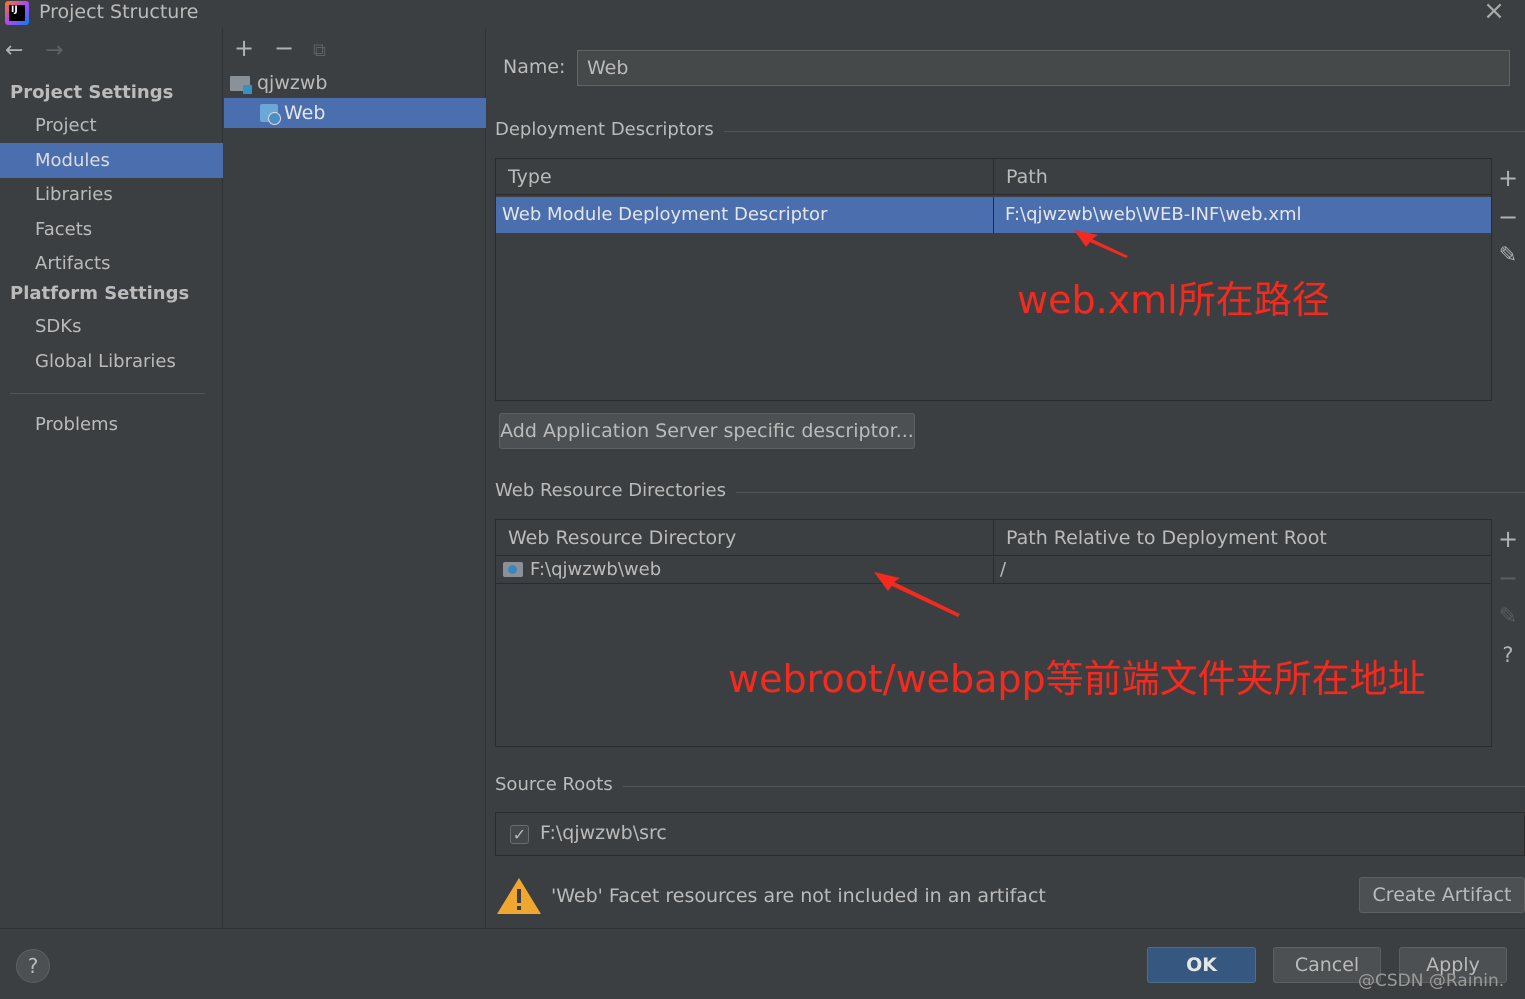 The height and width of the screenshot is (999, 1525). What do you see at coordinates (111, 229) in the screenshot?
I see `sidebar-item-facets: Facets` at bounding box center [111, 229].